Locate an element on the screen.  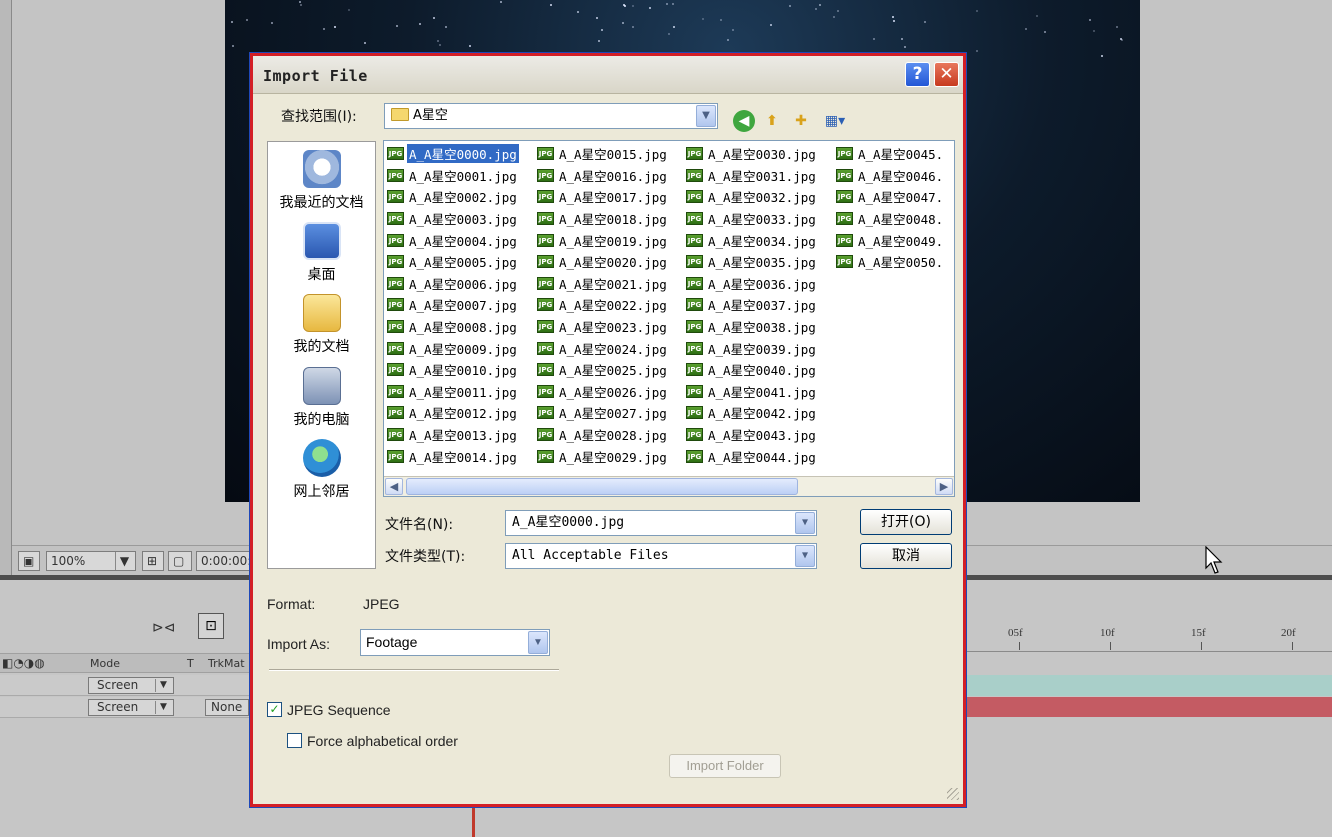
file-item: JPG A_A星空0028.jpg is located at coordinates (603, 435).